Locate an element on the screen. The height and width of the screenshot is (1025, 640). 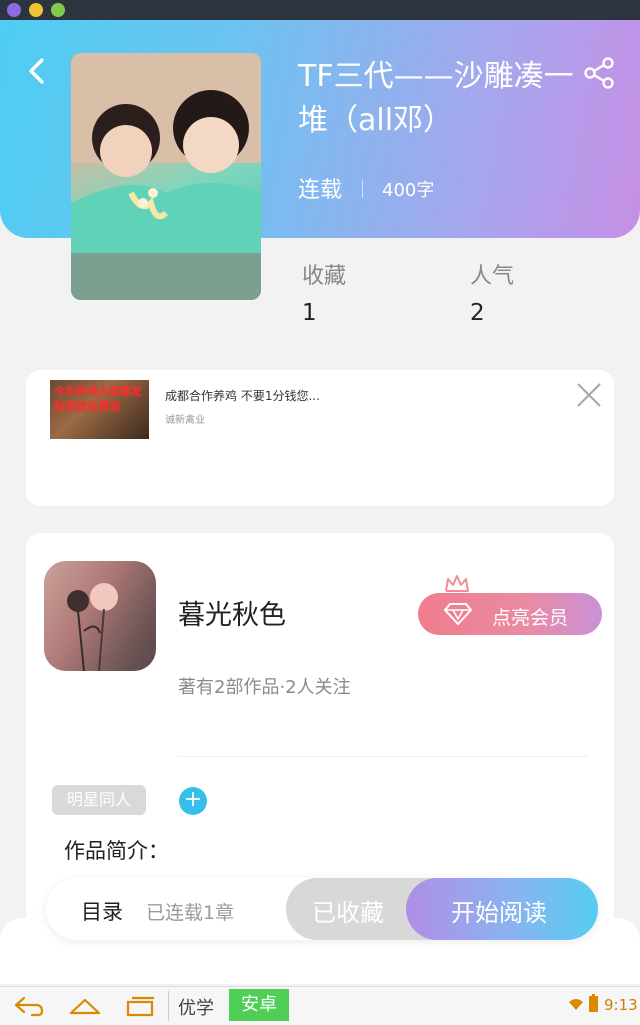
wifi-icon is located at coordinates (576, 1004).